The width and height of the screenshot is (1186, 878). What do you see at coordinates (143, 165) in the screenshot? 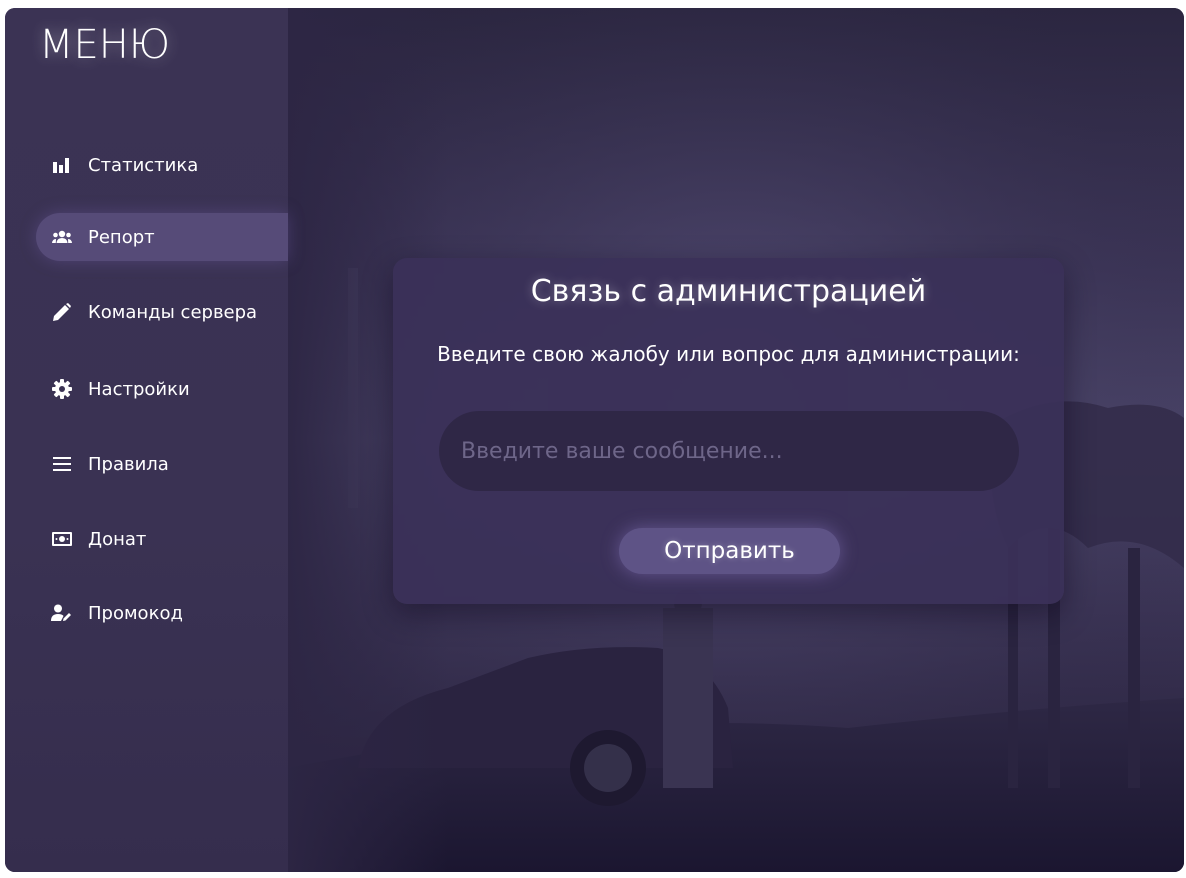
I see `sidebar-item-label: Статистика` at bounding box center [143, 165].